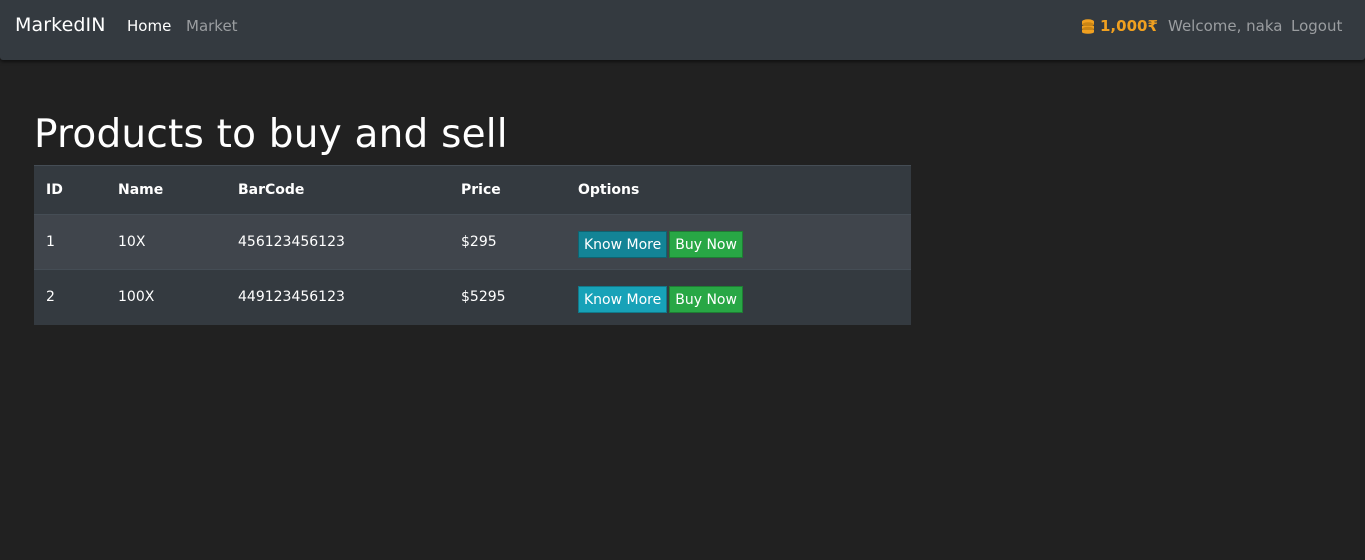 The height and width of the screenshot is (560, 1365). What do you see at coordinates (50, 242) in the screenshot?
I see `cell-id: 1` at bounding box center [50, 242].